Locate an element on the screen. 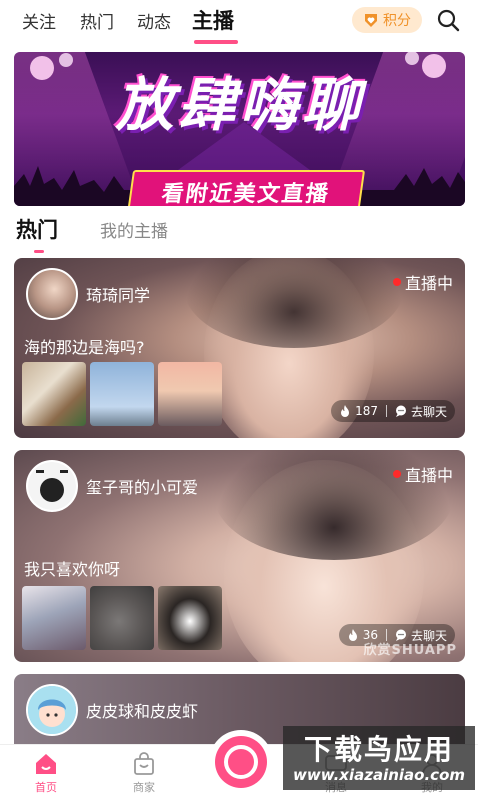  section-tab-indicator is located at coordinates (39, 251).